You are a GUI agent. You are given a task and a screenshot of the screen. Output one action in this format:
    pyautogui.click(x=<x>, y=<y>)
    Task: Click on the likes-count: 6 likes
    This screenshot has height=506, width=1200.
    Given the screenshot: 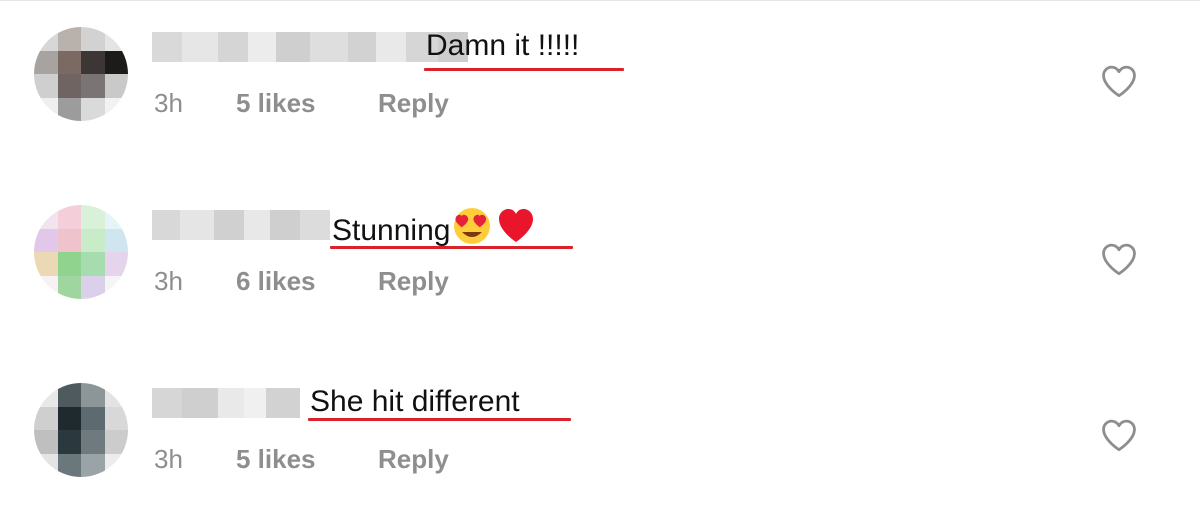 What is the action you would take?
    pyautogui.click(x=307, y=281)
    